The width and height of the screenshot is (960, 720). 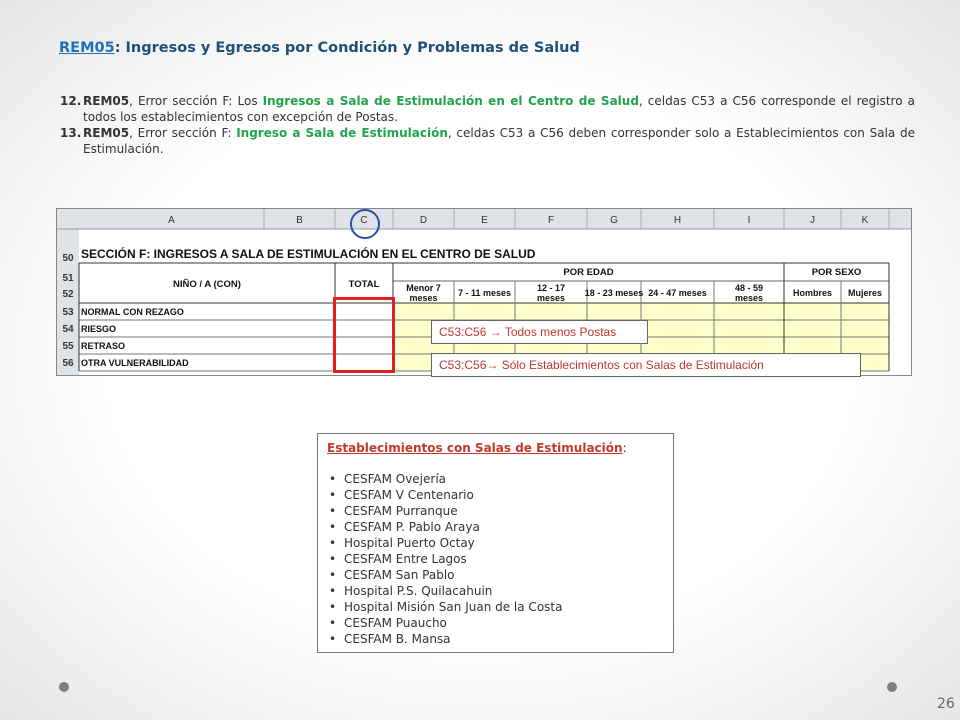 What do you see at coordinates (171, 220) in the screenshot?
I see `column-header-label: A` at bounding box center [171, 220].